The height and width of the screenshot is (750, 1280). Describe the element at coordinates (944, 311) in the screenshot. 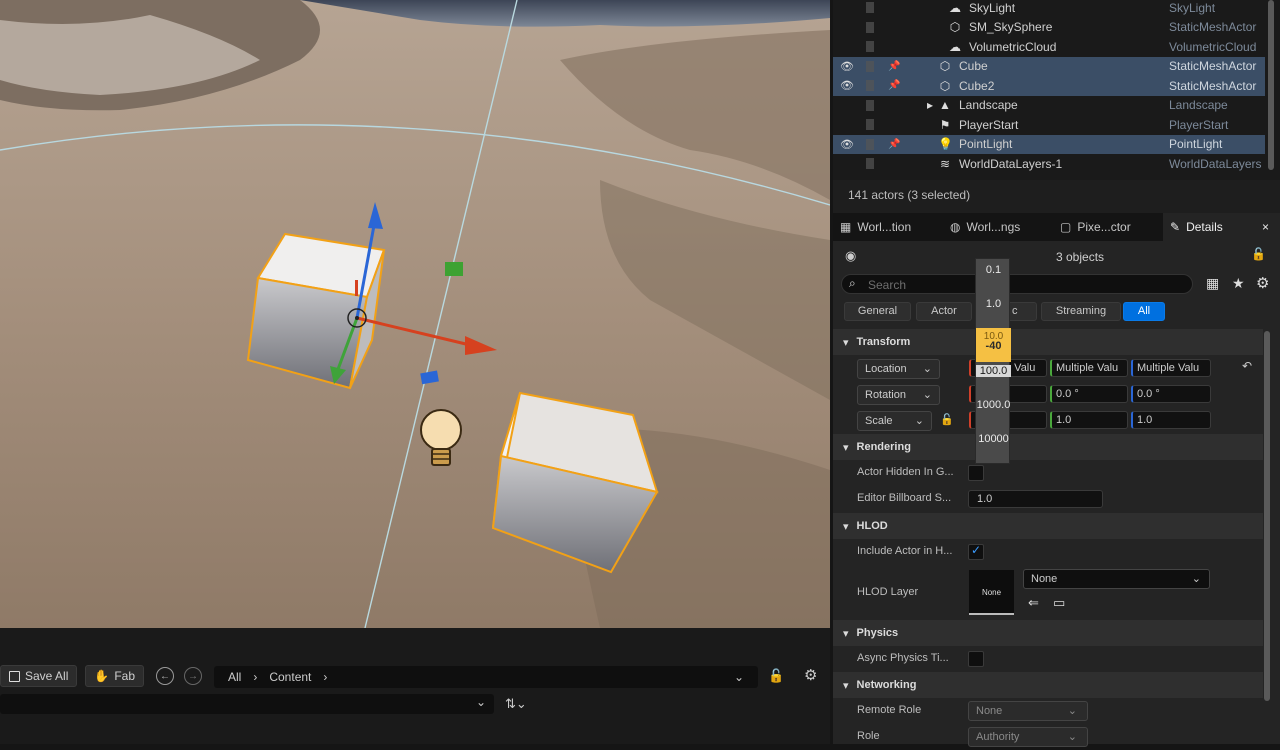

I see `filter-actor: Actor` at that location.